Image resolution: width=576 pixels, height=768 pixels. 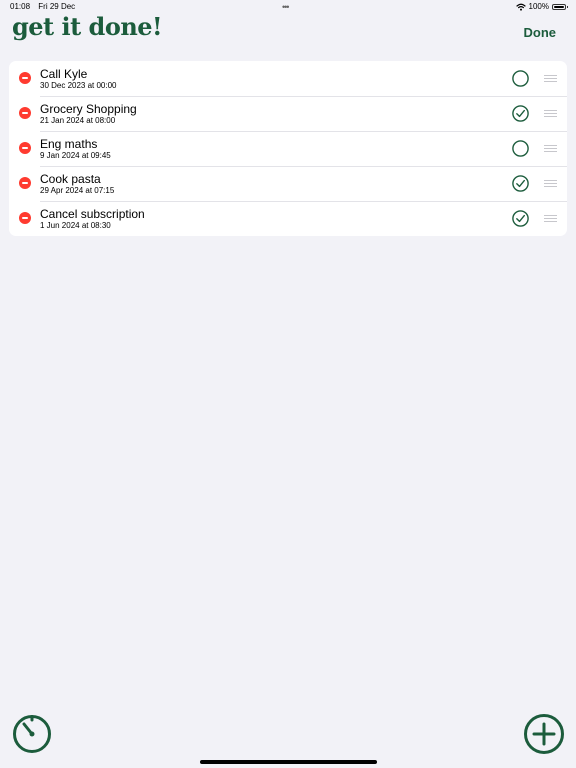 What do you see at coordinates (286, 7) in the screenshot?
I see `multitasking-dots: •••` at bounding box center [286, 7].